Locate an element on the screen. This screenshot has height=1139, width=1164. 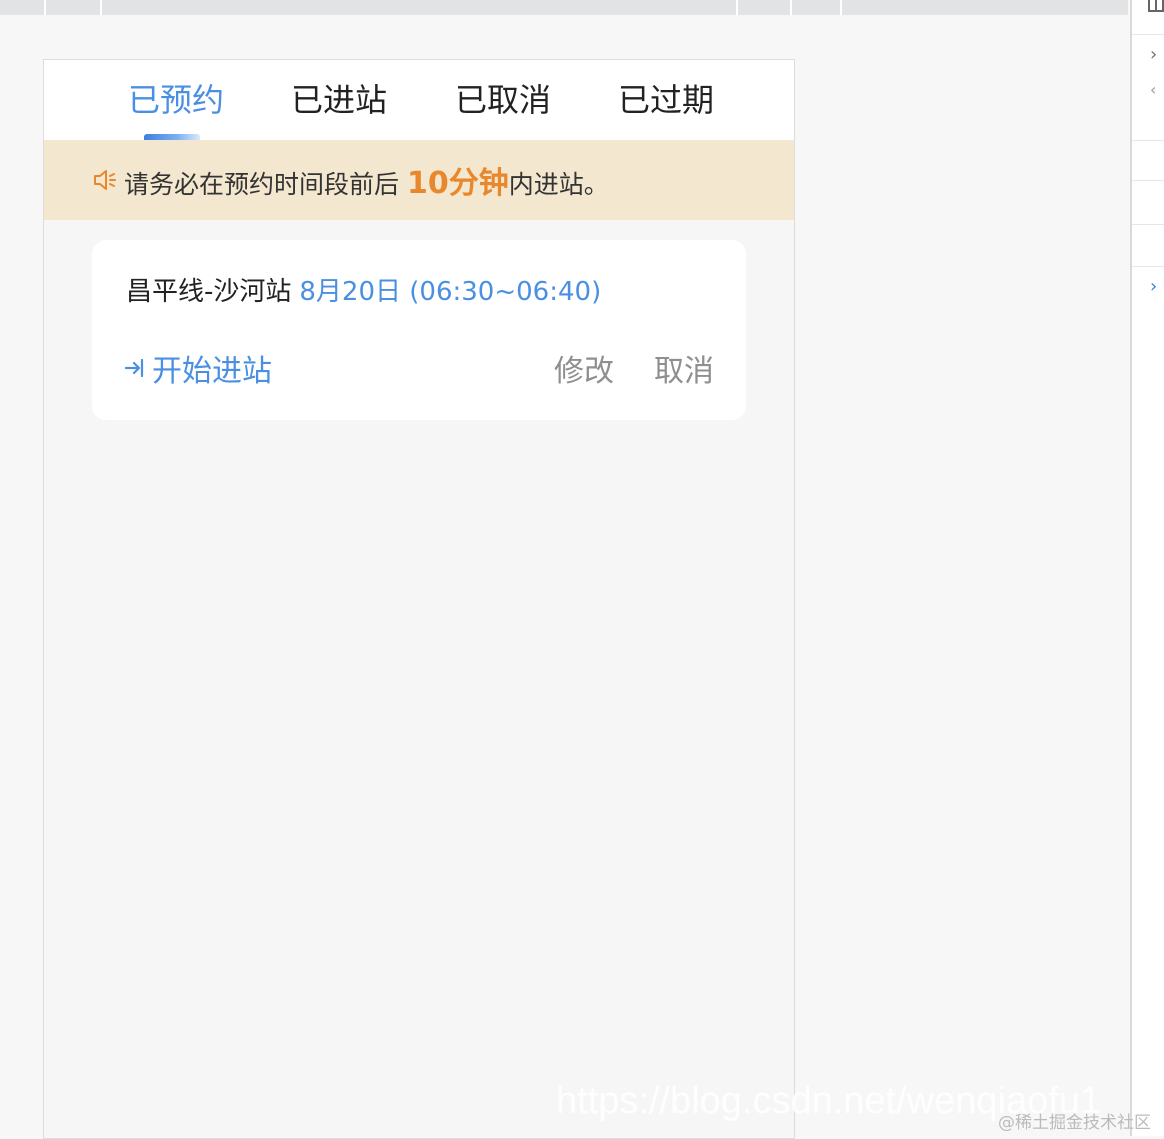
notice-suffix: 内进站。 is located at coordinates (558, 184).